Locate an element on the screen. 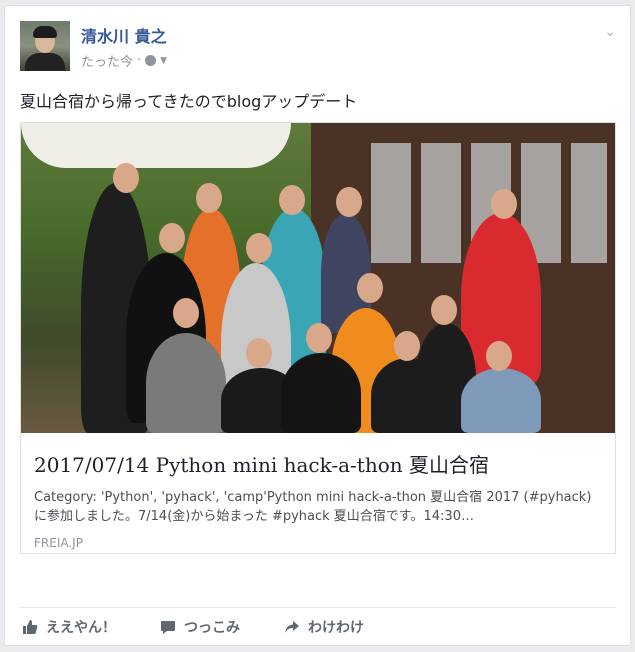  umbrella is located at coordinates (156, 145).